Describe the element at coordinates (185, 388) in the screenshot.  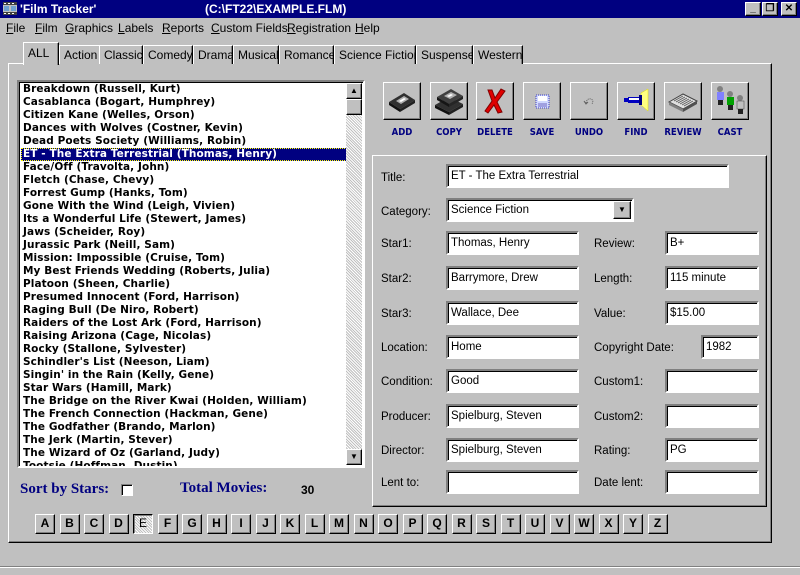
I see `list-item: Star Wars (Hamill, Mark)` at that location.